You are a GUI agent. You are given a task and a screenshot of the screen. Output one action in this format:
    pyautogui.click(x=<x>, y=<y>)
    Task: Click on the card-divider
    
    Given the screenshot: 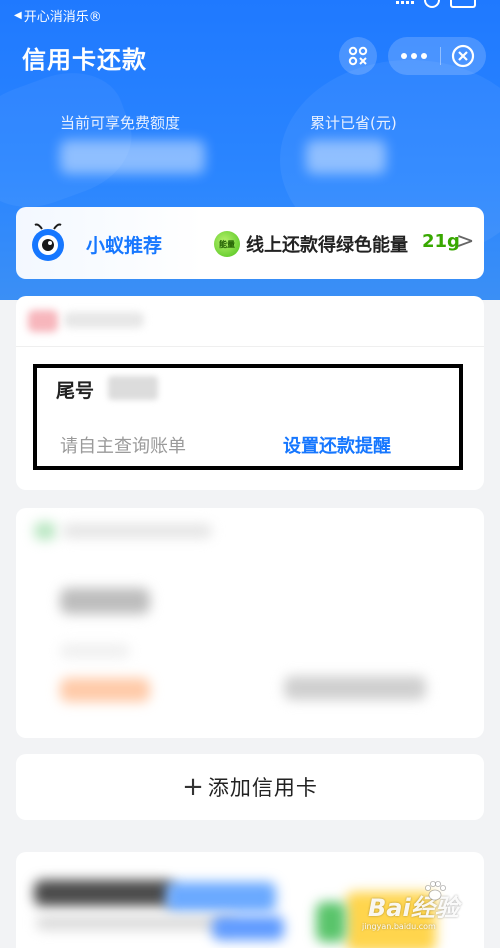 What is the action you would take?
    pyautogui.click(x=250, y=346)
    